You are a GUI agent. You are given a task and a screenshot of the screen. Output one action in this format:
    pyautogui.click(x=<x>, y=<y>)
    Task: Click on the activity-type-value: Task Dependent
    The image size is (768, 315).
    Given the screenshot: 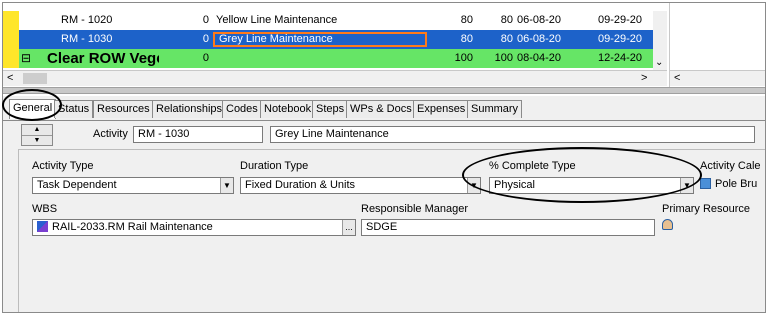 What is the action you would take?
    pyautogui.click(x=77, y=185)
    